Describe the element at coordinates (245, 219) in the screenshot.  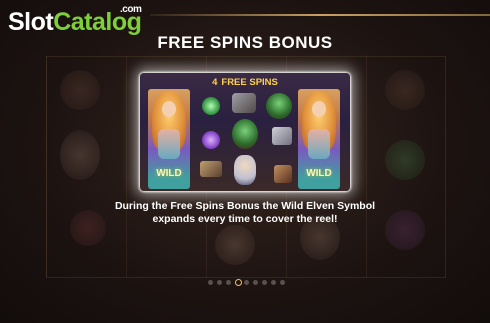
I see `description-line-2: expands every time to cover the reel!` at that location.